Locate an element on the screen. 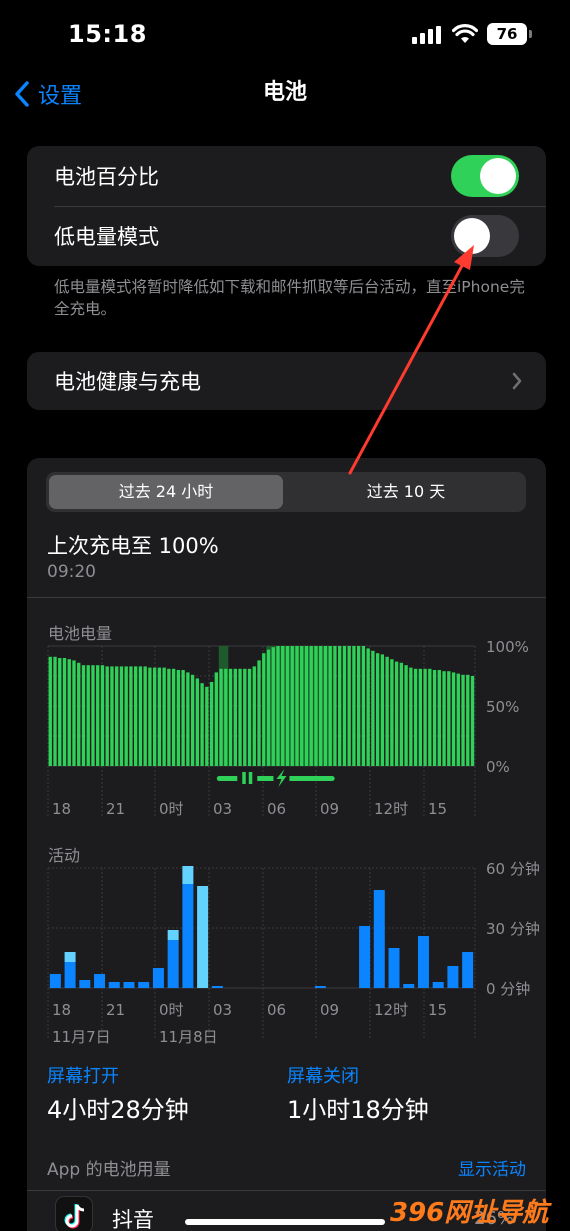 This screenshot has height=1231, width=570. battery-health-row: 电池健康与充电 is located at coordinates (286, 381).